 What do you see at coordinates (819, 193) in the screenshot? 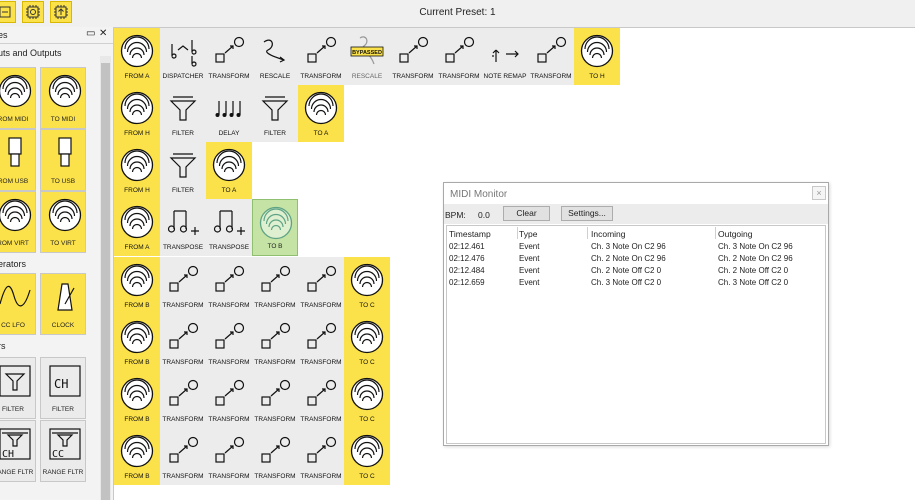
I see `close-button: ×` at bounding box center [819, 193].